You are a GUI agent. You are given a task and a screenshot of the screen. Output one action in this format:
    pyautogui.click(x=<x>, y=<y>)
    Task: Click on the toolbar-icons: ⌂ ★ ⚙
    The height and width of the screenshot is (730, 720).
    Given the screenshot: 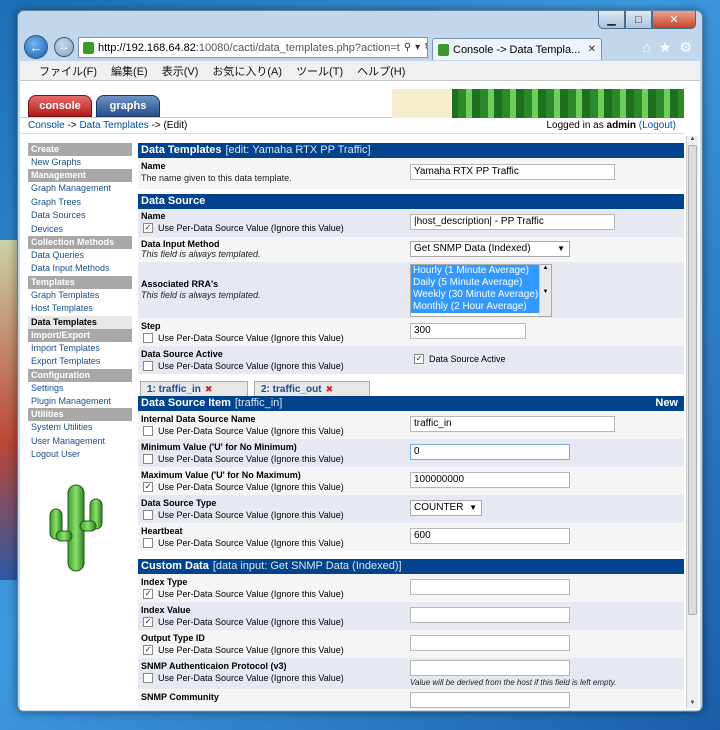 What is the action you would take?
    pyautogui.click(x=667, y=47)
    